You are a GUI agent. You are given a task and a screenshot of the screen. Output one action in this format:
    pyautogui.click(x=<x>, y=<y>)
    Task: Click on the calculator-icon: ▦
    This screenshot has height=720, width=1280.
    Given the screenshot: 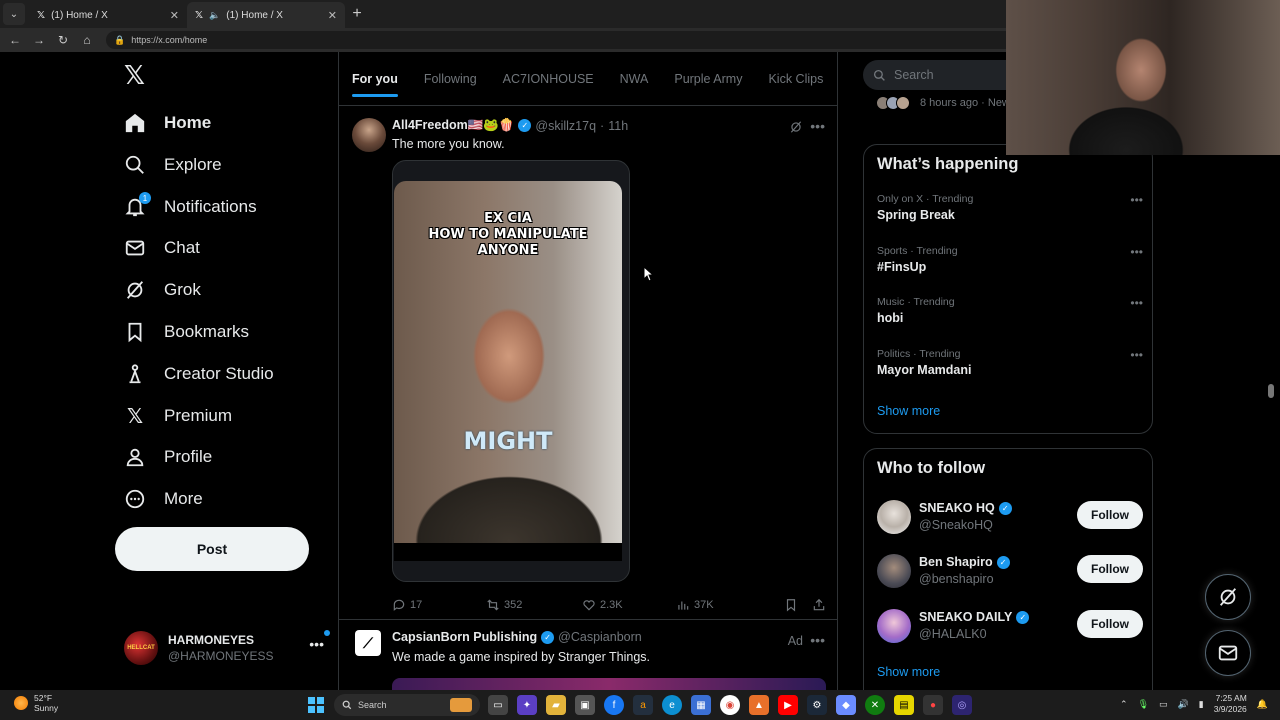 What is the action you would take?
    pyautogui.click(x=701, y=705)
    